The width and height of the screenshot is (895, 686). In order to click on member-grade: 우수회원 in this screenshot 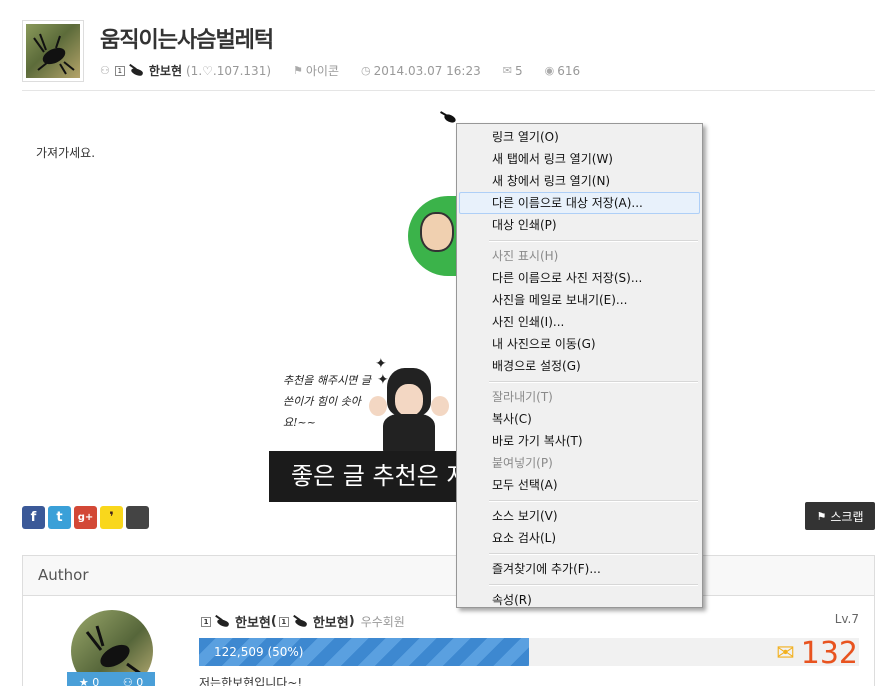, I will do `click(382, 622)`.